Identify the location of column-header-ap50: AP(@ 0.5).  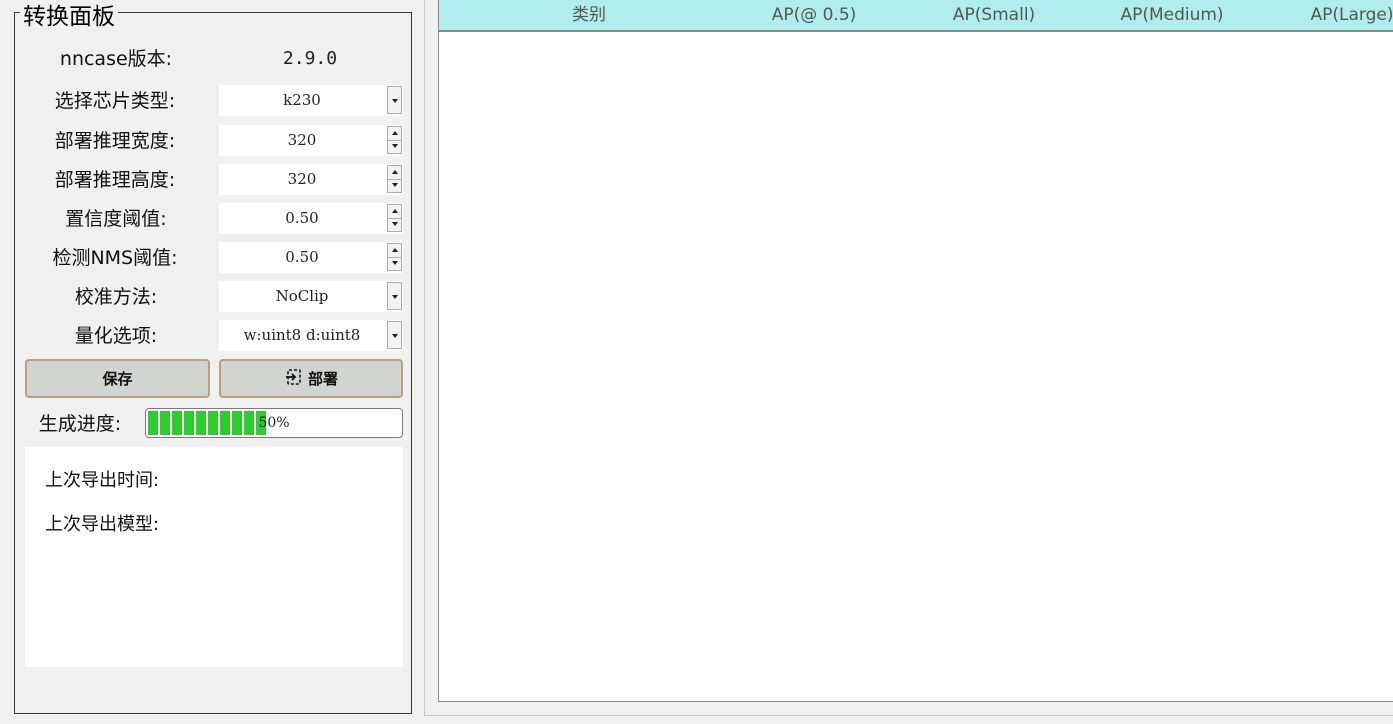
(814, 15).